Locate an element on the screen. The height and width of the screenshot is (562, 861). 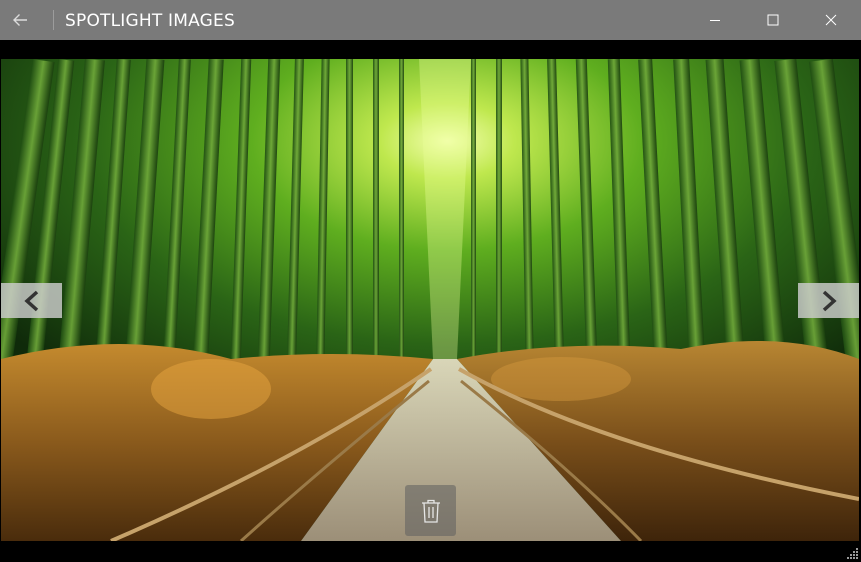
minimize-icon is located at coordinates (715, 20).